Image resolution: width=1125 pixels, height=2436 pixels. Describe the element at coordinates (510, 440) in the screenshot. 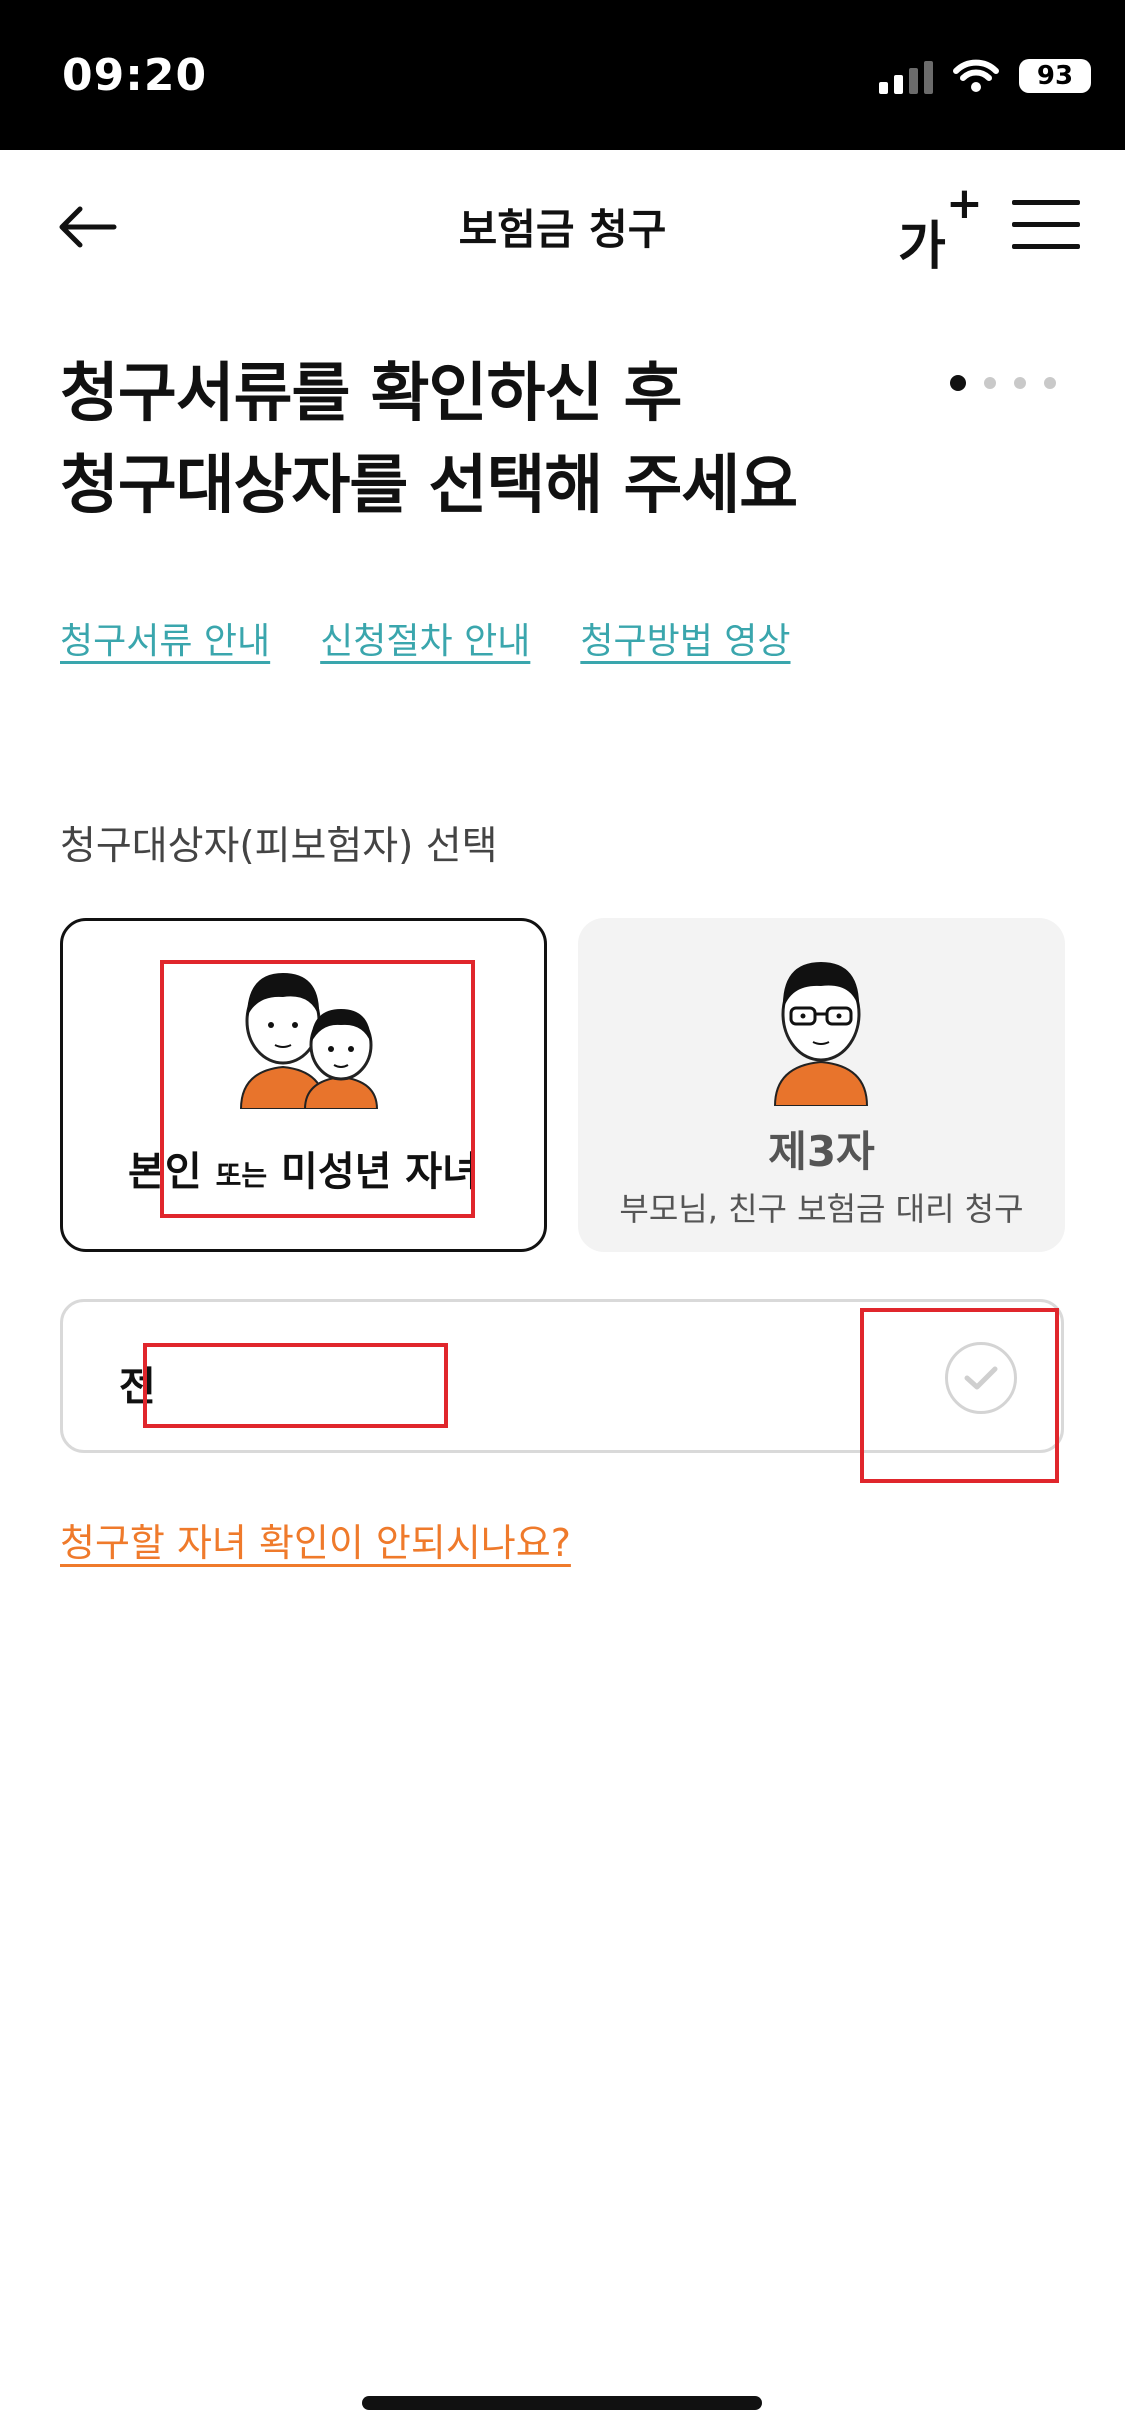

I see `headline: 청구서류를 확인하신 후 청구대상자를 선택해 주세요` at that location.